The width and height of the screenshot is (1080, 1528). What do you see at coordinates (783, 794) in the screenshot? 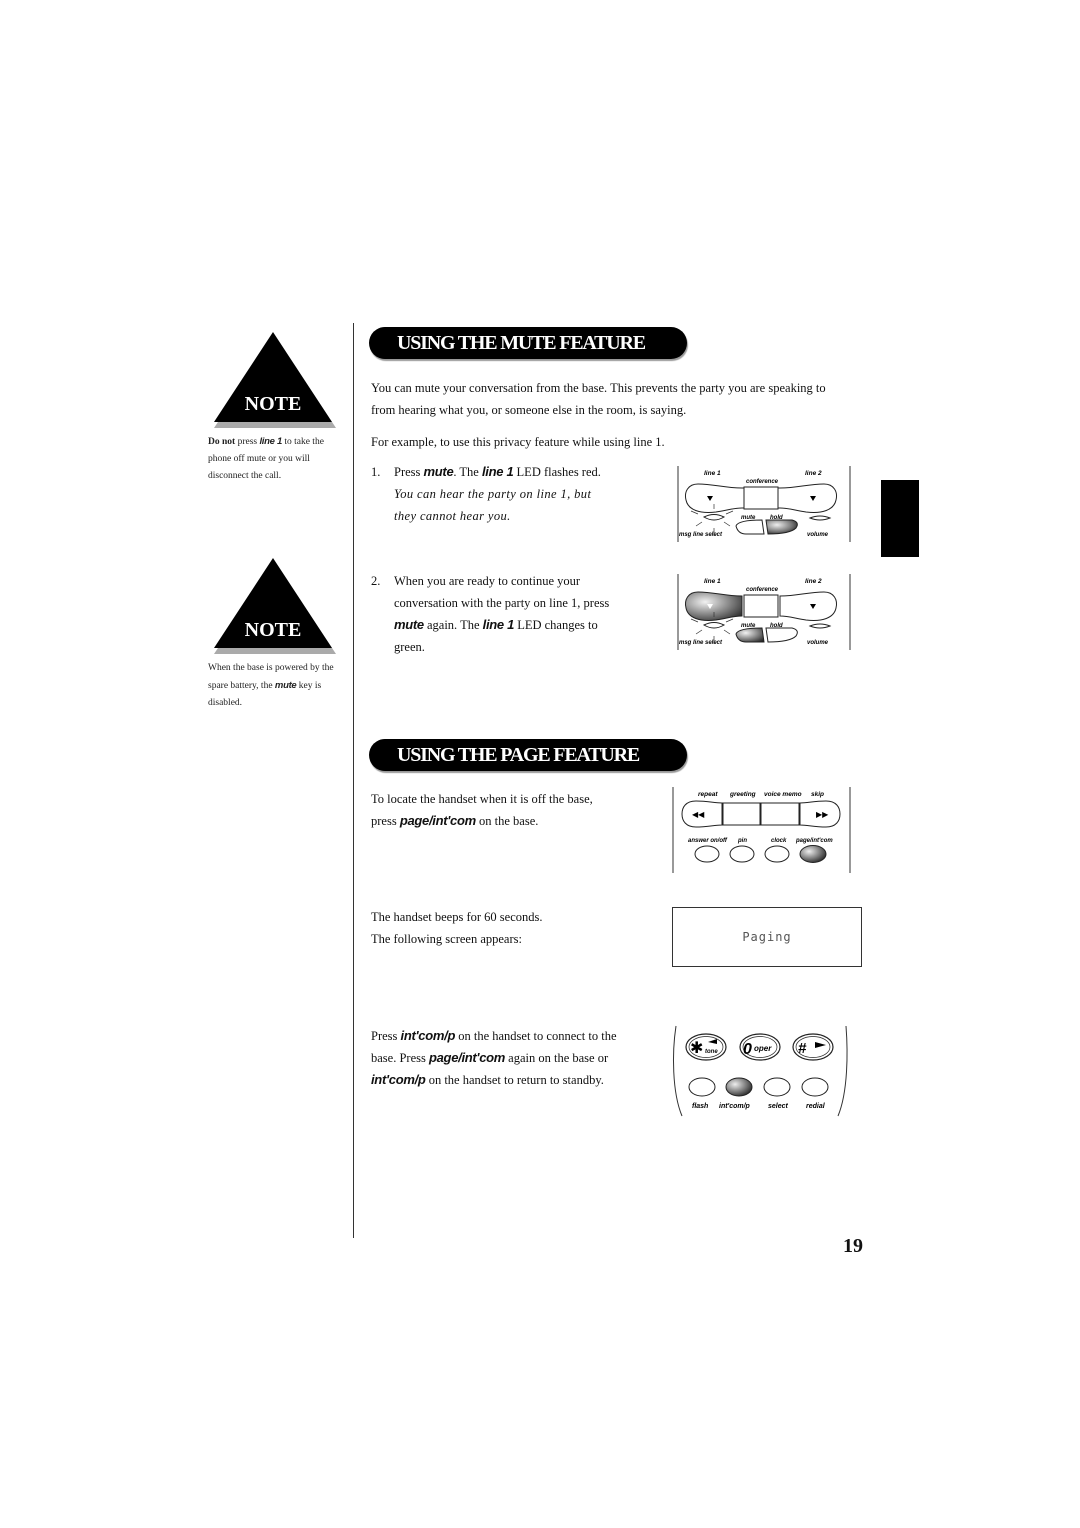
I see `label-voice-memo: voice memo` at bounding box center [783, 794].